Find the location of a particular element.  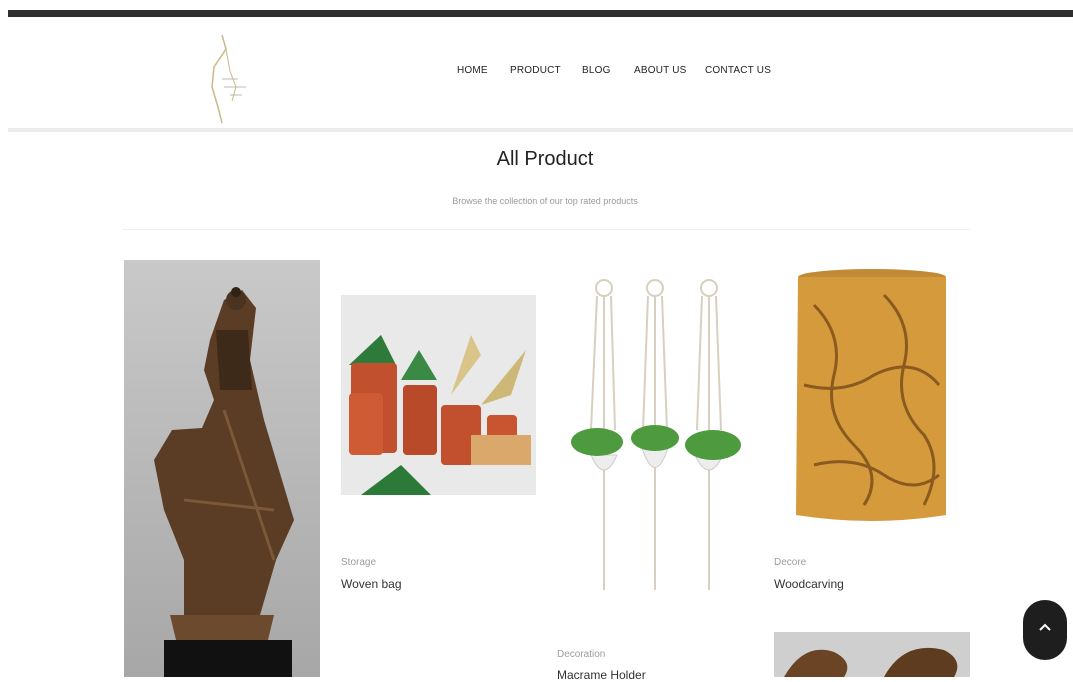

nav-about-us: ABOUT US is located at coordinates (660, 70).